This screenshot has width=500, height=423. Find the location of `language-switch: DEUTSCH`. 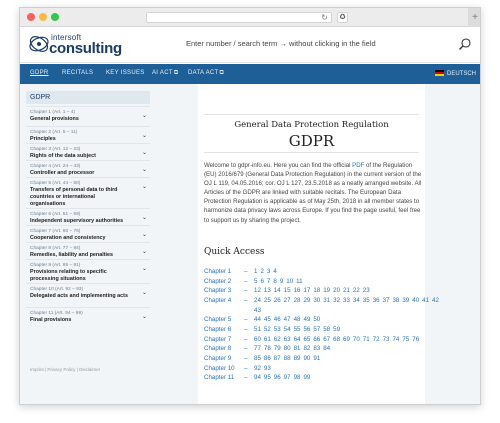

language-switch: DEUTSCH is located at coordinates (455, 73).